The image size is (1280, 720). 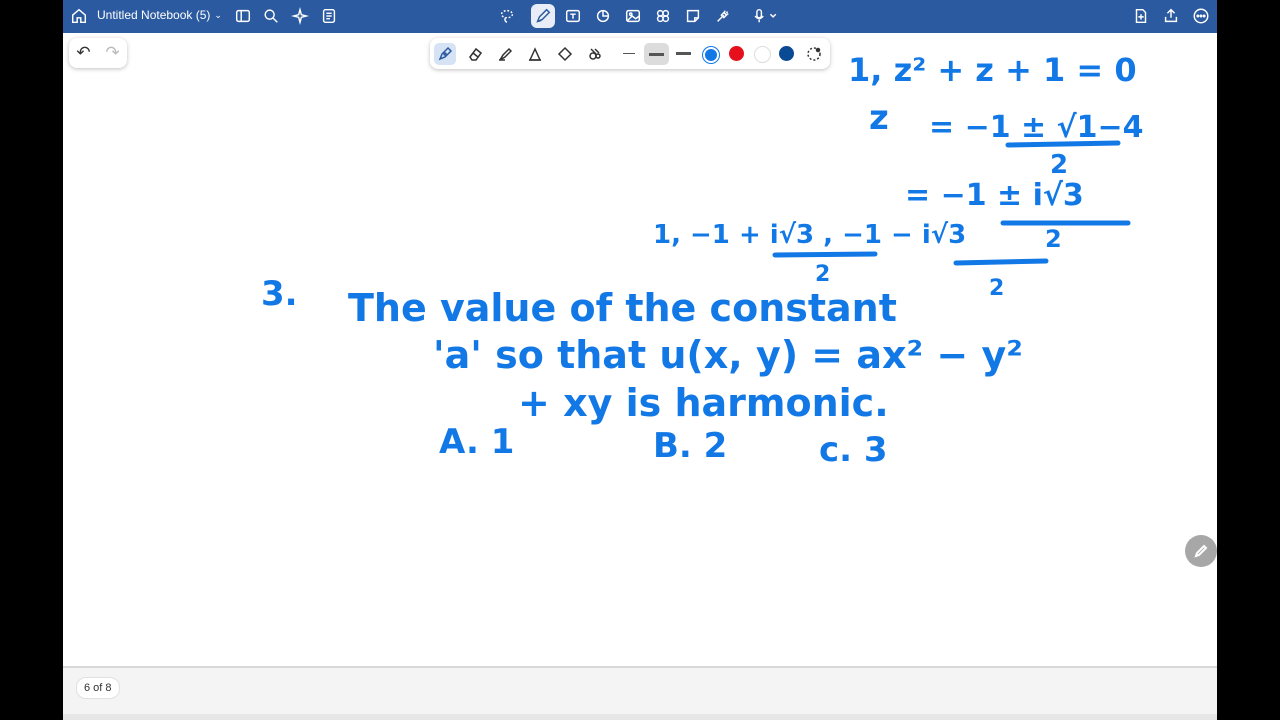 I want to click on ink-line-2-lhs: z, so click(x=879, y=118).